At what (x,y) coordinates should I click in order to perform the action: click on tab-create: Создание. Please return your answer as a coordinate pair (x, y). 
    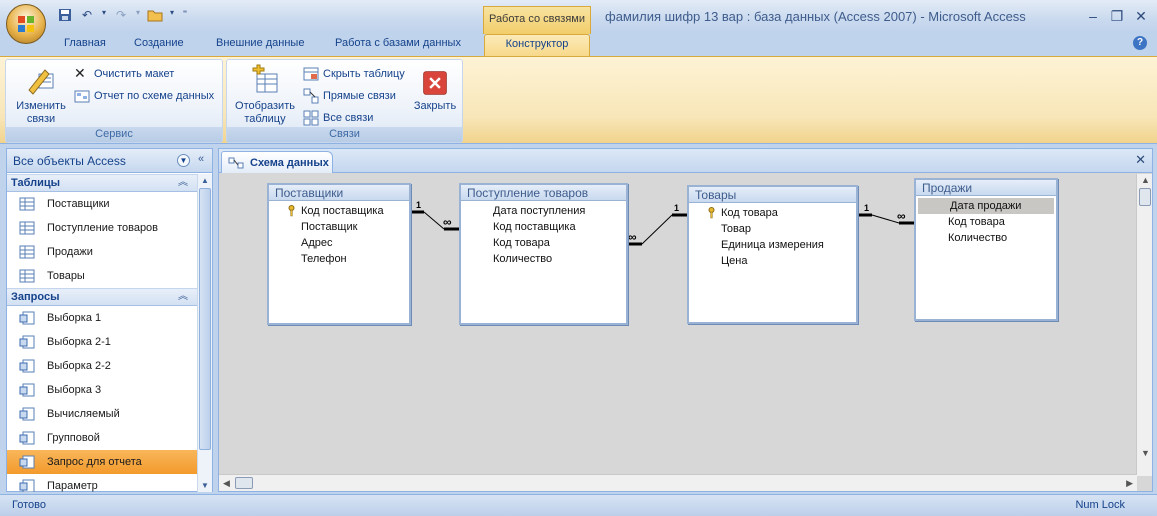
    Looking at the image, I should click on (159, 43).